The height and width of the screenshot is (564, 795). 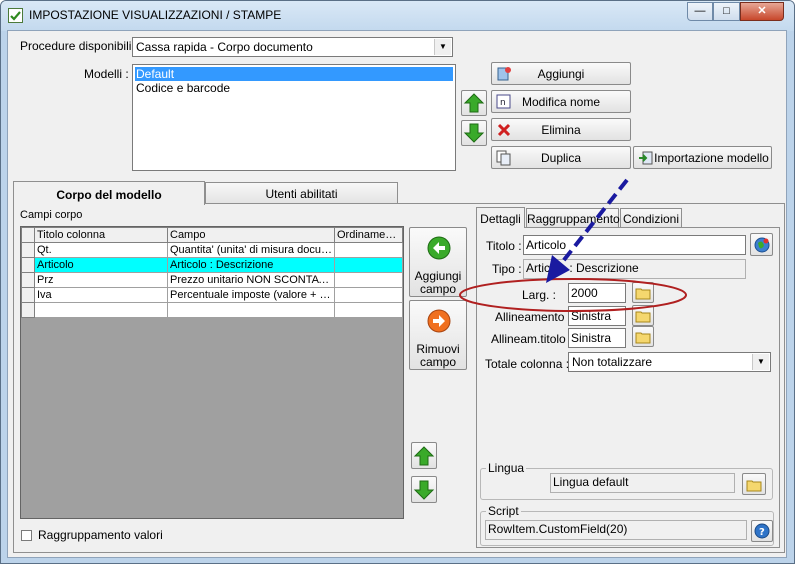 What do you see at coordinates (546, 245) in the screenshot?
I see `titolo-input-value: Articolo` at bounding box center [546, 245].